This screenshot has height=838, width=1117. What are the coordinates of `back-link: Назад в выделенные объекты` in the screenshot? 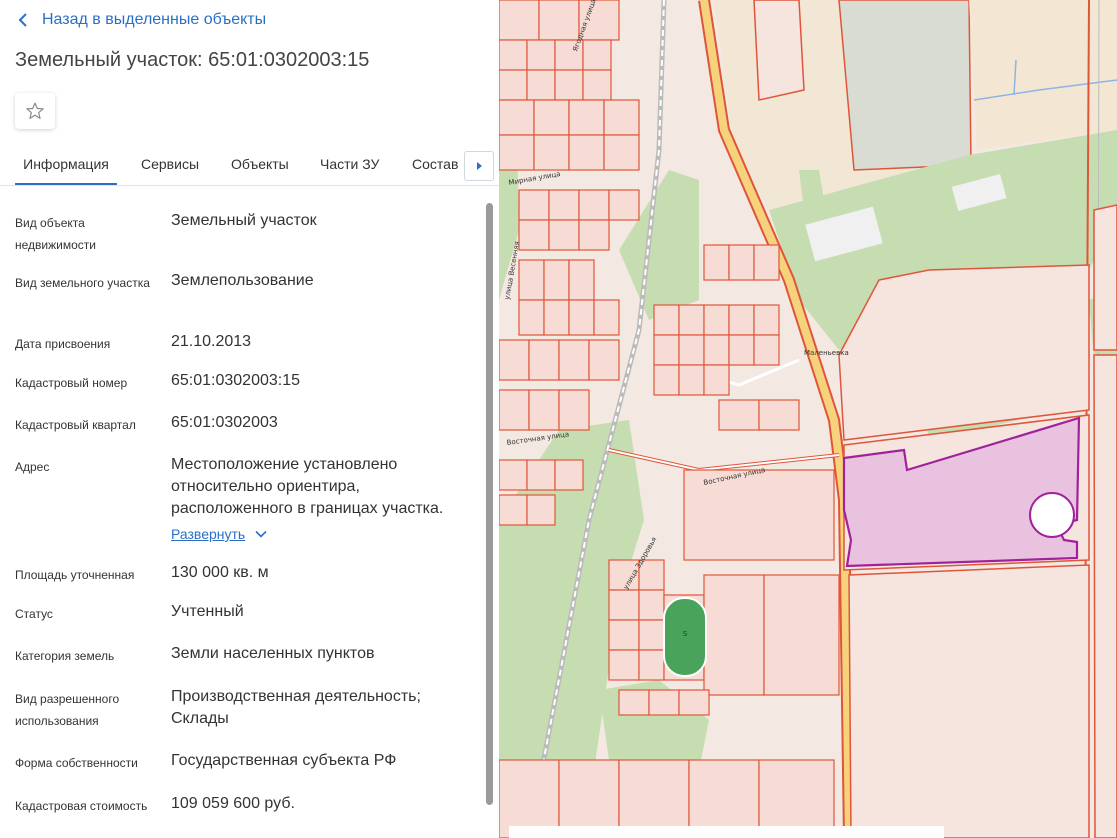 It's located at (142, 20).